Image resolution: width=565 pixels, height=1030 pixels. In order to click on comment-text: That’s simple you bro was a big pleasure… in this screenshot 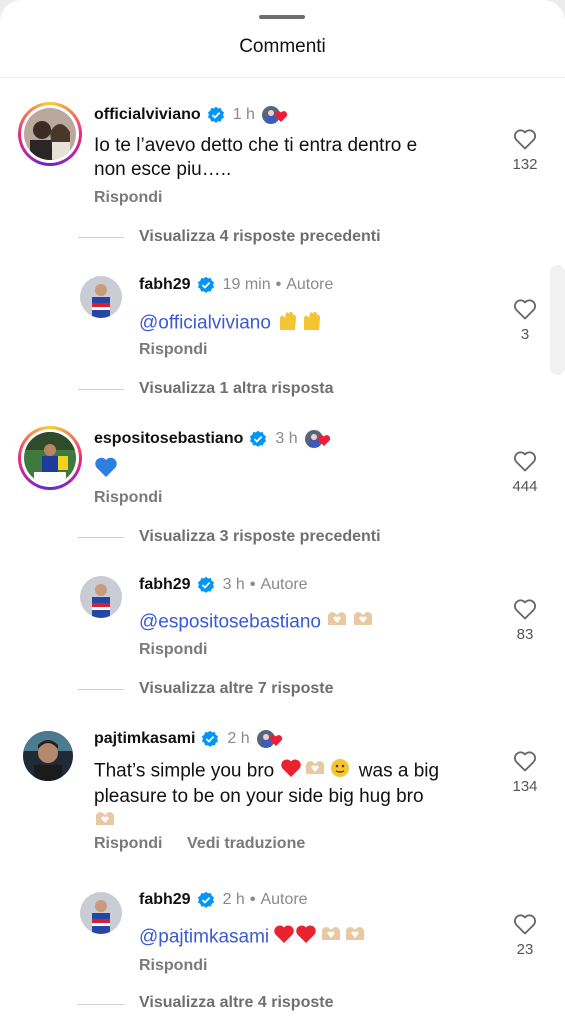, I will do `click(294, 796)`.